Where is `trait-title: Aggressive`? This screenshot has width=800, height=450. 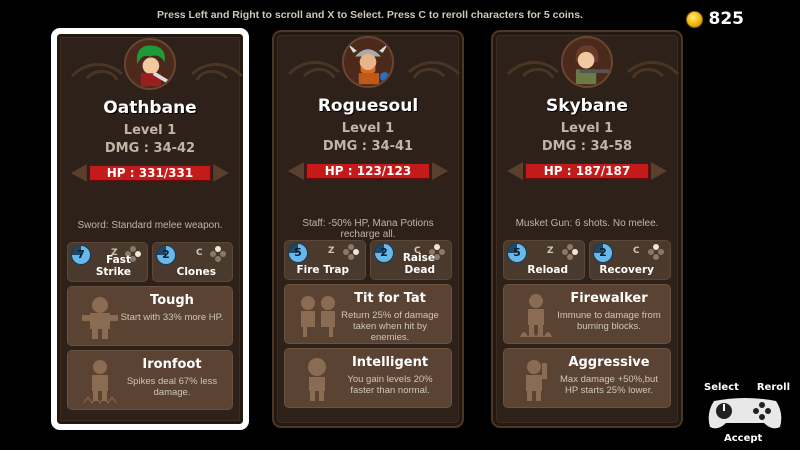 trait-title: Aggressive is located at coordinates (609, 362).